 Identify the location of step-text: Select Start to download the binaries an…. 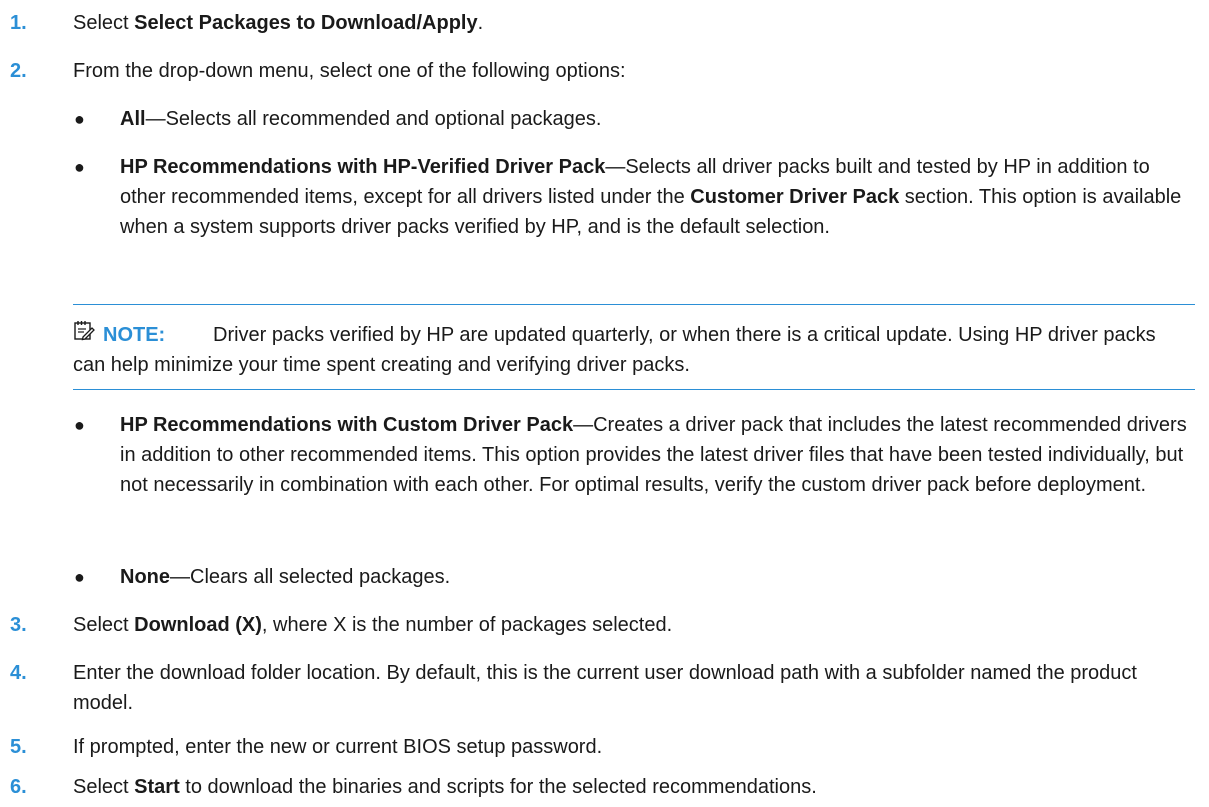
(633, 787).